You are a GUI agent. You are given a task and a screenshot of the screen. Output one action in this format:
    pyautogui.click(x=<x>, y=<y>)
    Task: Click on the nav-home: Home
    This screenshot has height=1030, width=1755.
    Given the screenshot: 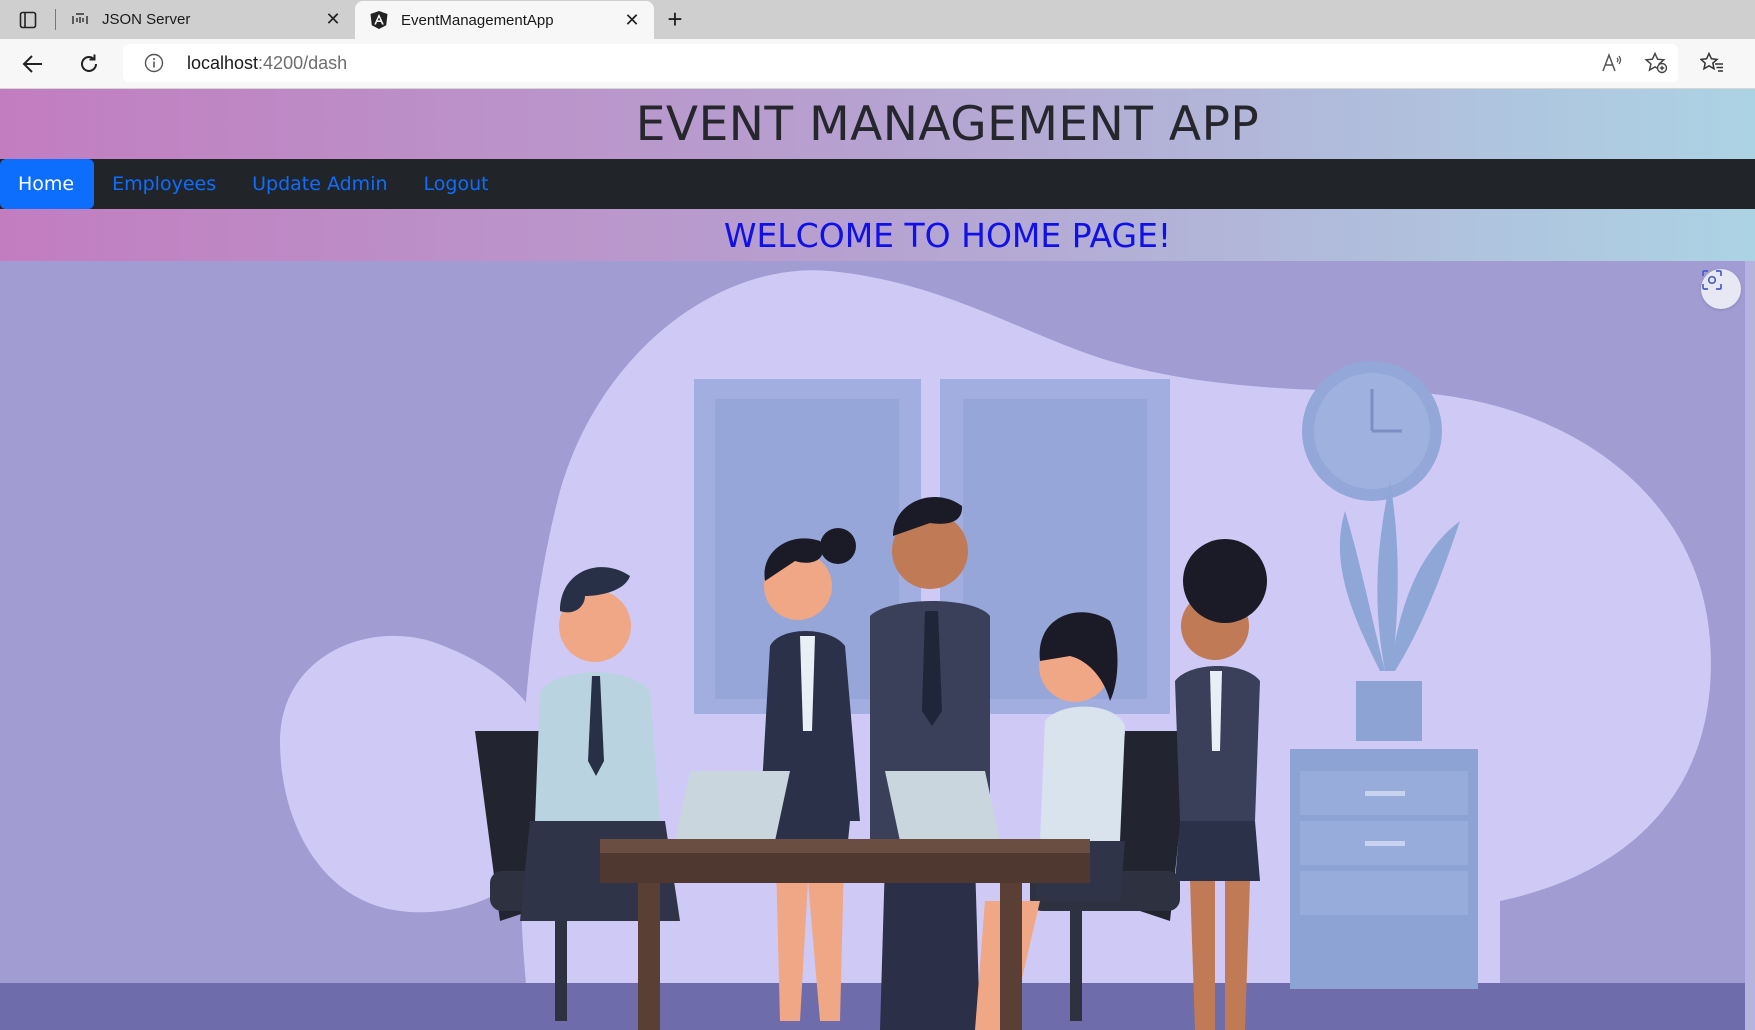 What is the action you would take?
    pyautogui.click(x=47, y=184)
    